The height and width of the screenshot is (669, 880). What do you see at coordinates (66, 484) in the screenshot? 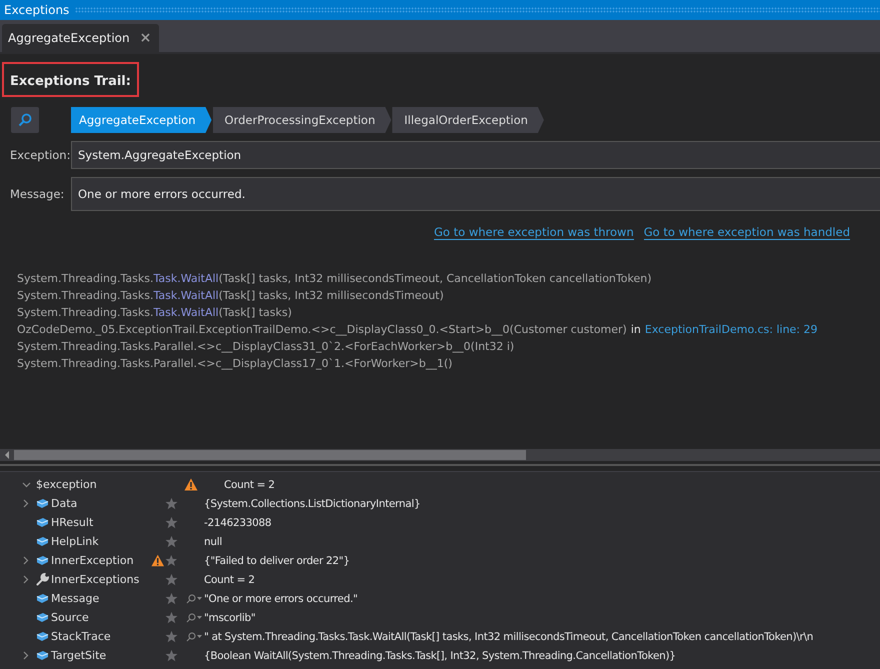
I see `variable-name: $exception` at bounding box center [66, 484].